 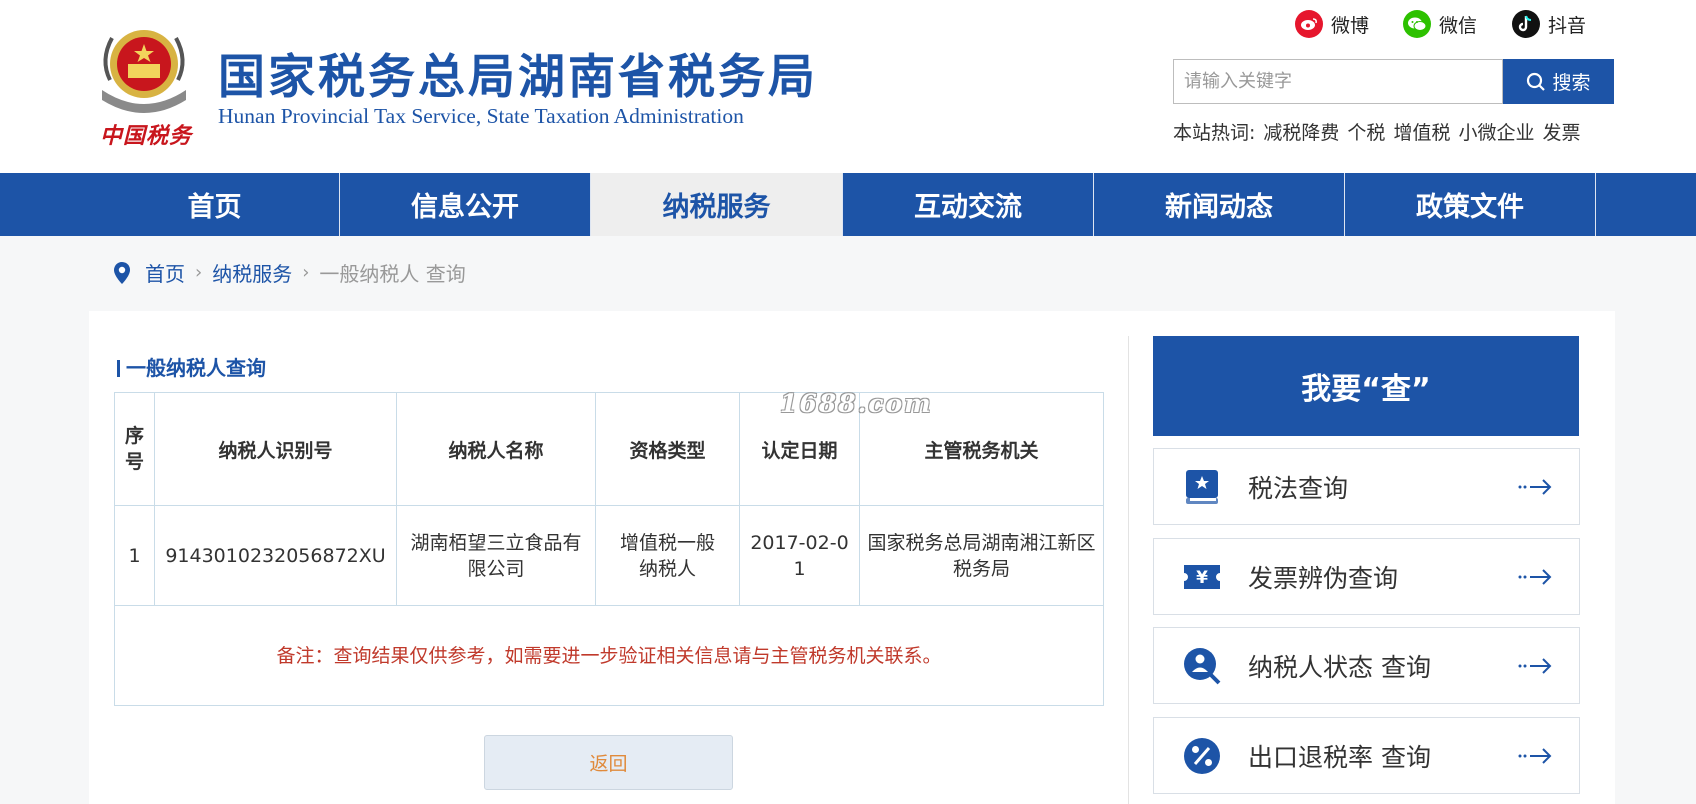 What do you see at coordinates (496, 555) in the screenshot?
I see `table-cell: 湖南栢望三立食品有限公司` at bounding box center [496, 555].